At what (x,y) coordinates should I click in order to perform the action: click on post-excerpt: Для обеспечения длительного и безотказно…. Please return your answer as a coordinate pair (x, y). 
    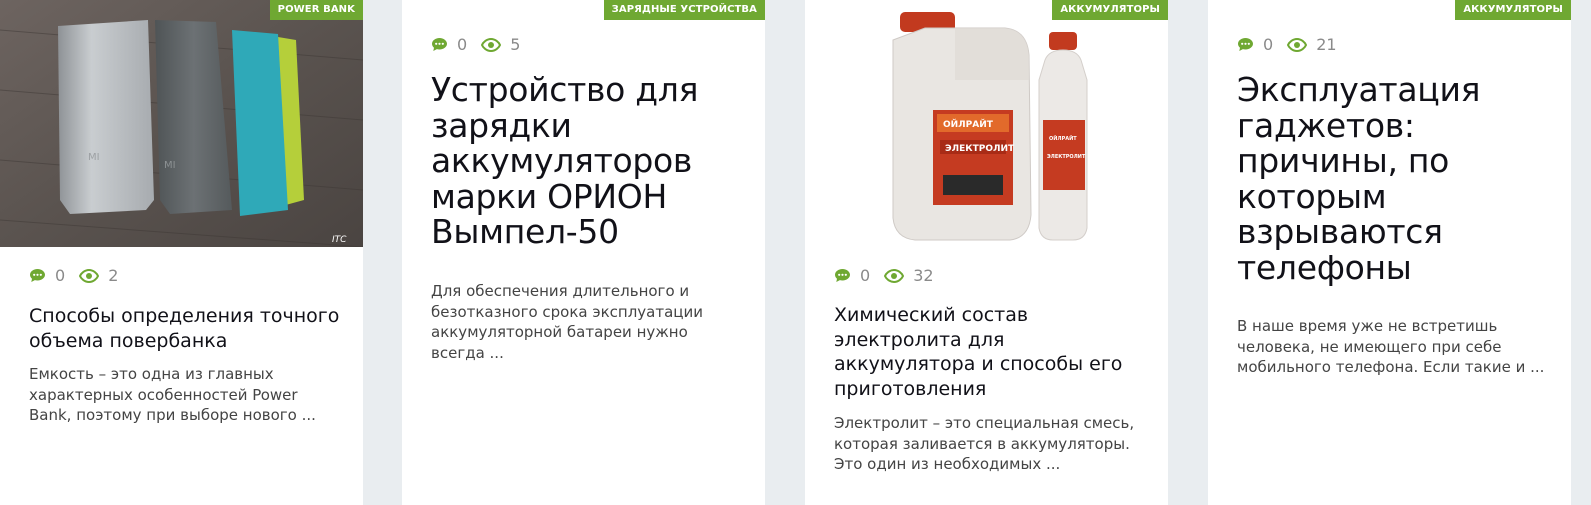
    Looking at the image, I should click on (567, 322).